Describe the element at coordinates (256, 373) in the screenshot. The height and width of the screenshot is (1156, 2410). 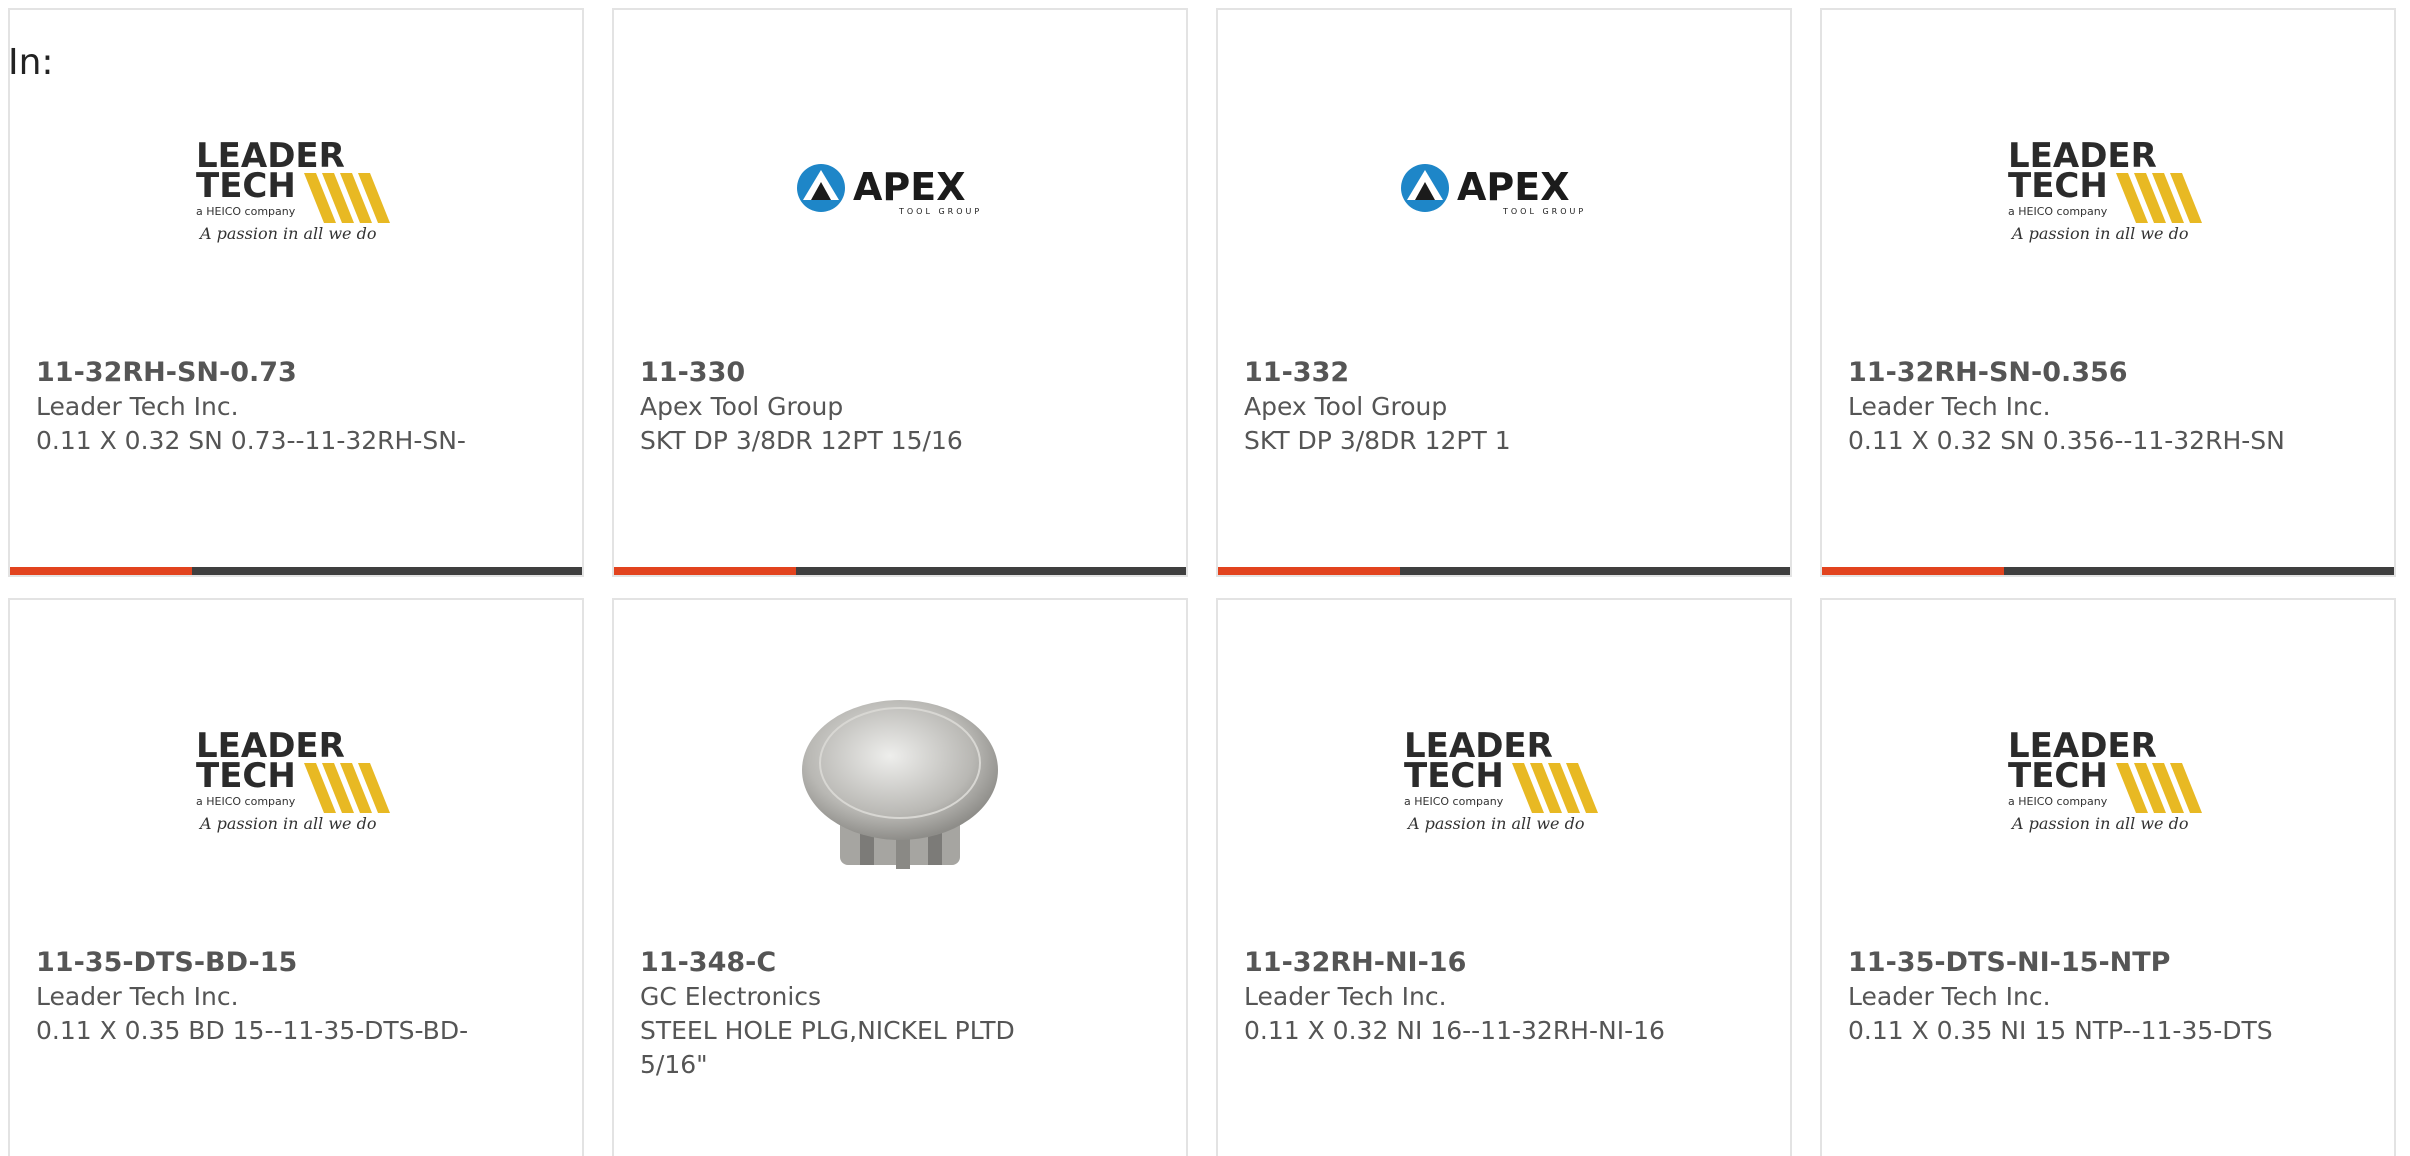
I see `part-number-link: 11-32RH-SN-0.73` at that location.